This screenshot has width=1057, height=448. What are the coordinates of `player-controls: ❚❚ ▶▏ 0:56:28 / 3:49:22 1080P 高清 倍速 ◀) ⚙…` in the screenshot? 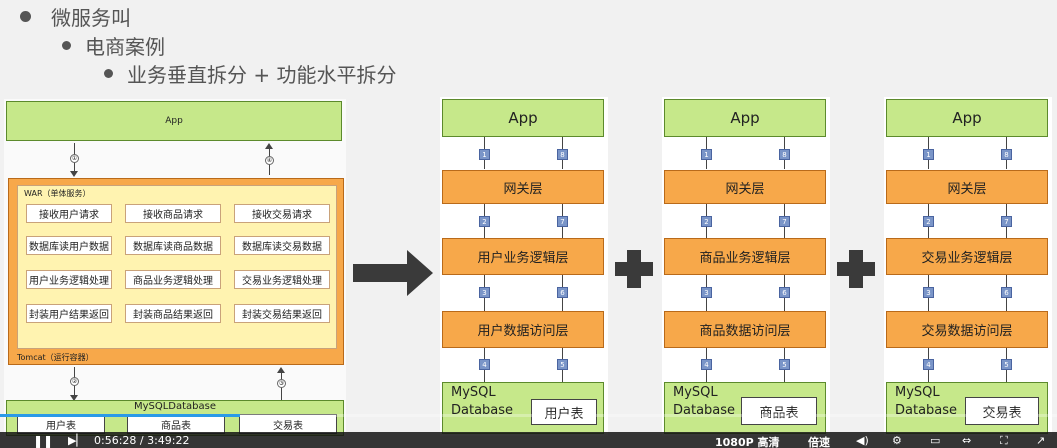 It's located at (528, 431).